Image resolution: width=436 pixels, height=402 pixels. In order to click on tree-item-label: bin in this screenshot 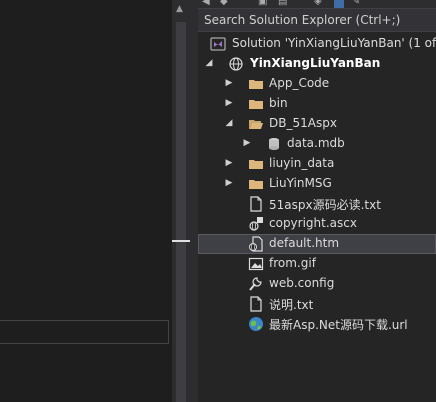, I will do `click(278, 103)`.